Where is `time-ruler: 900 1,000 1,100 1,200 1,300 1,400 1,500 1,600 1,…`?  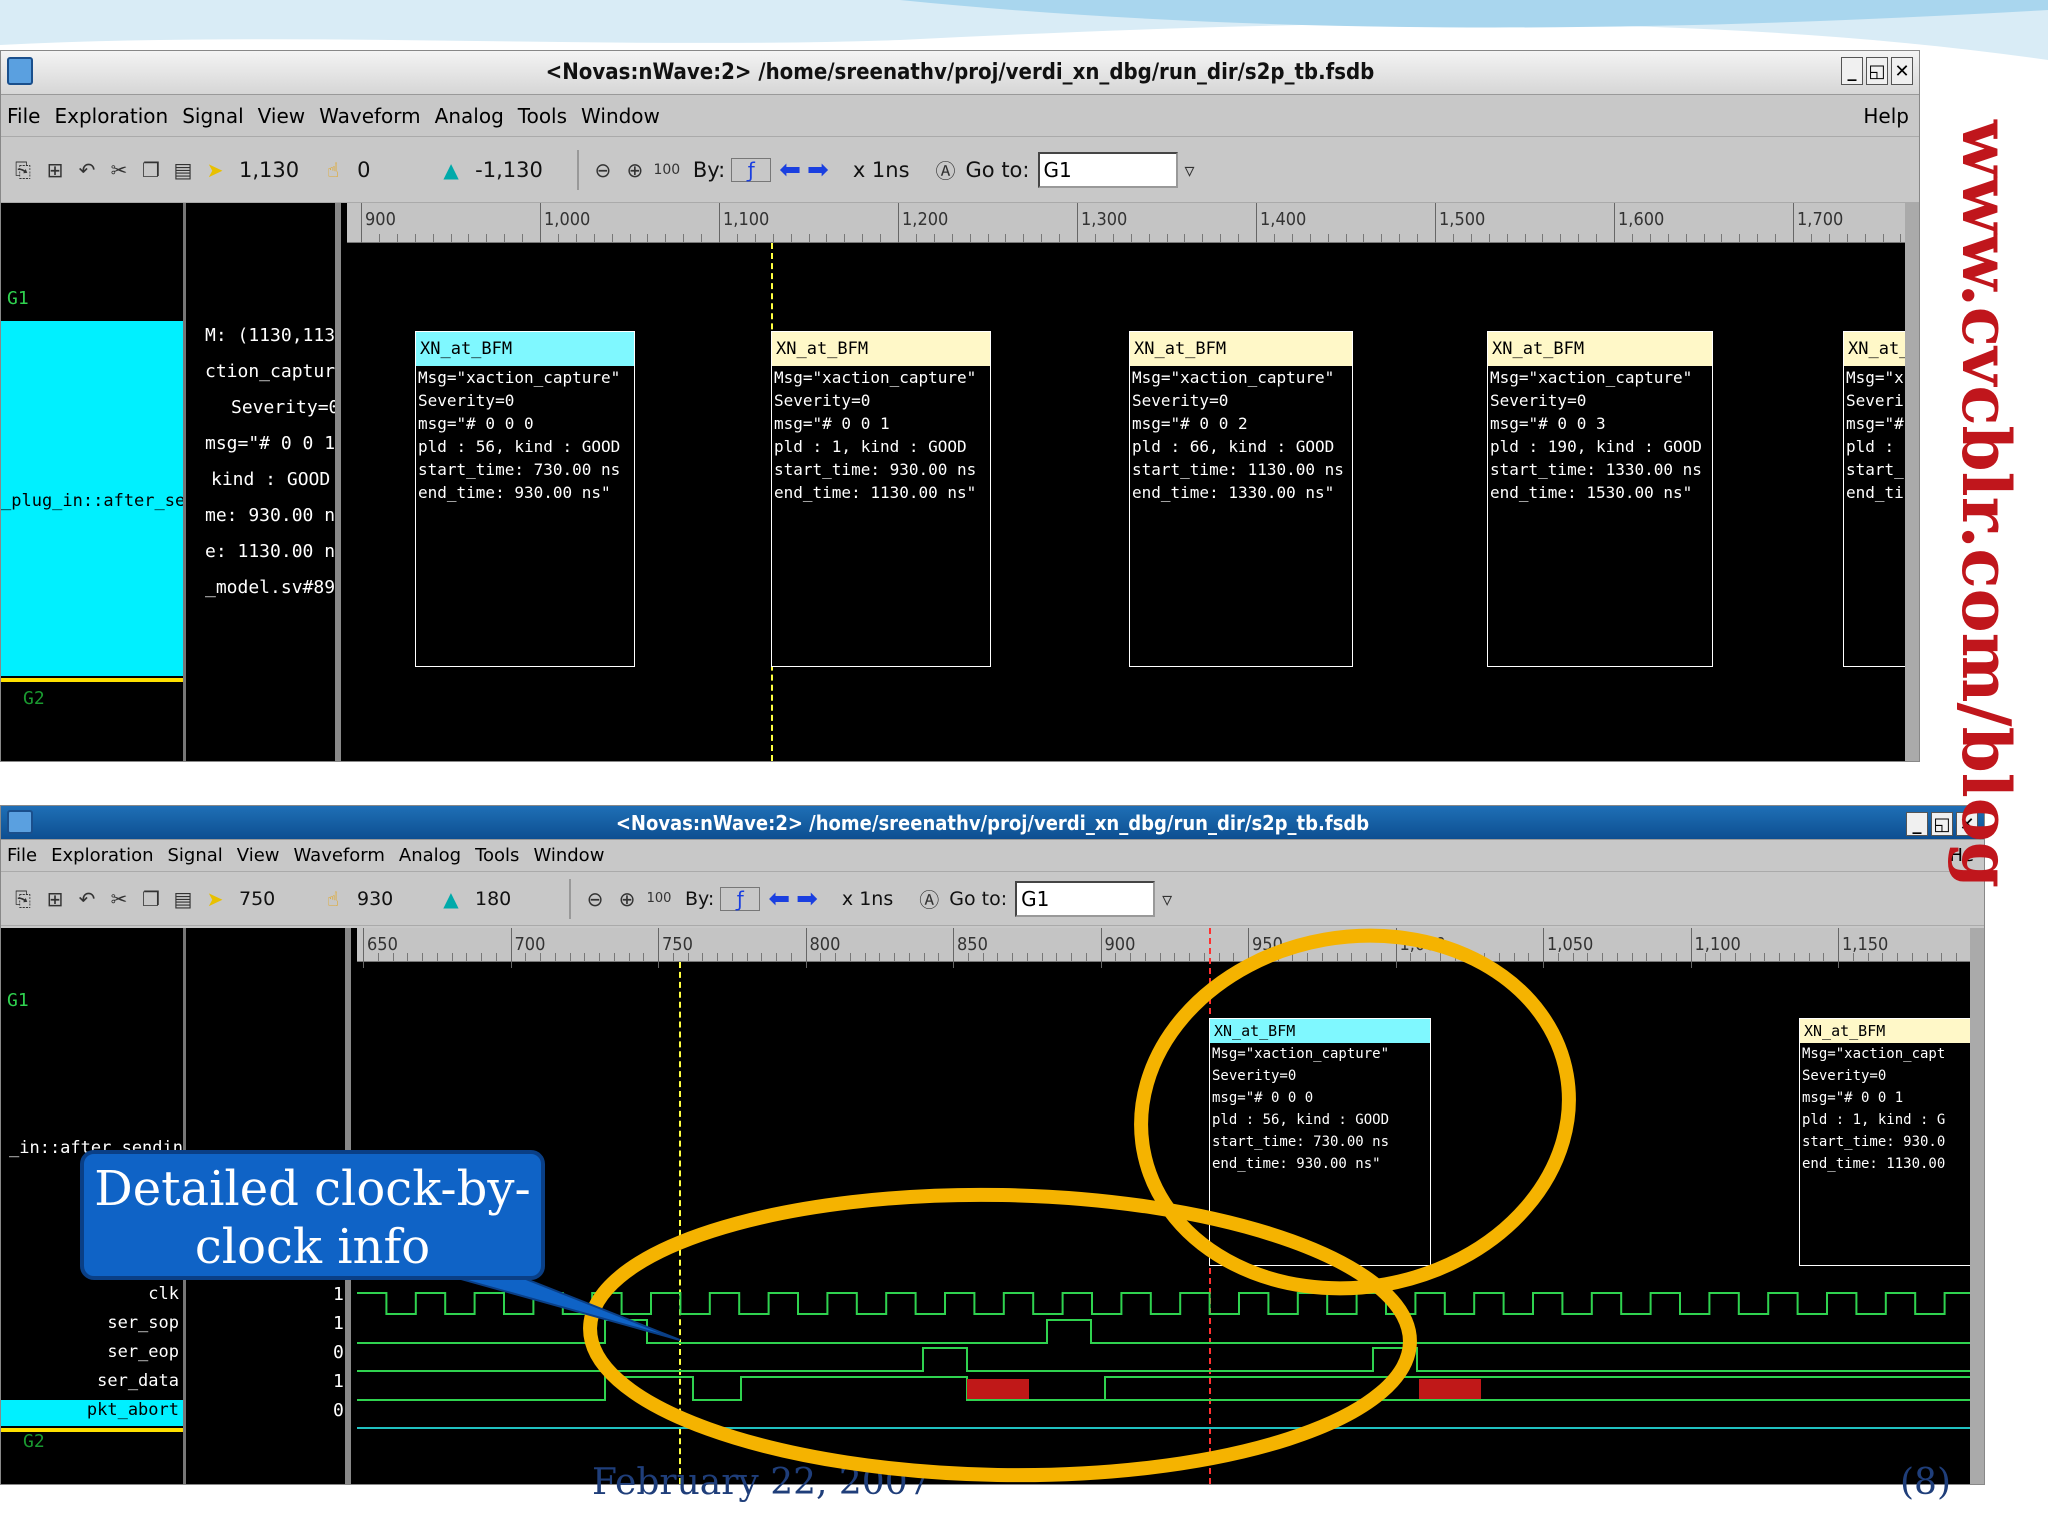 time-ruler: 900 1,000 1,100 1,200 1,300 1,400 1,500 1,600 1,… is located at coordinates (1126, 223).